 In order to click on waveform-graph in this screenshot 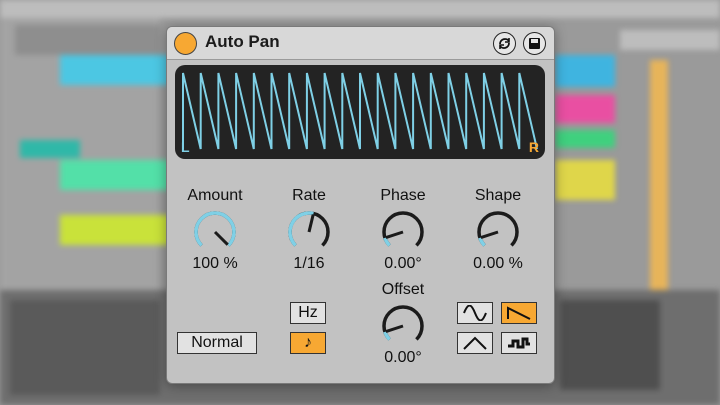, I will do `click(360, 111)`.